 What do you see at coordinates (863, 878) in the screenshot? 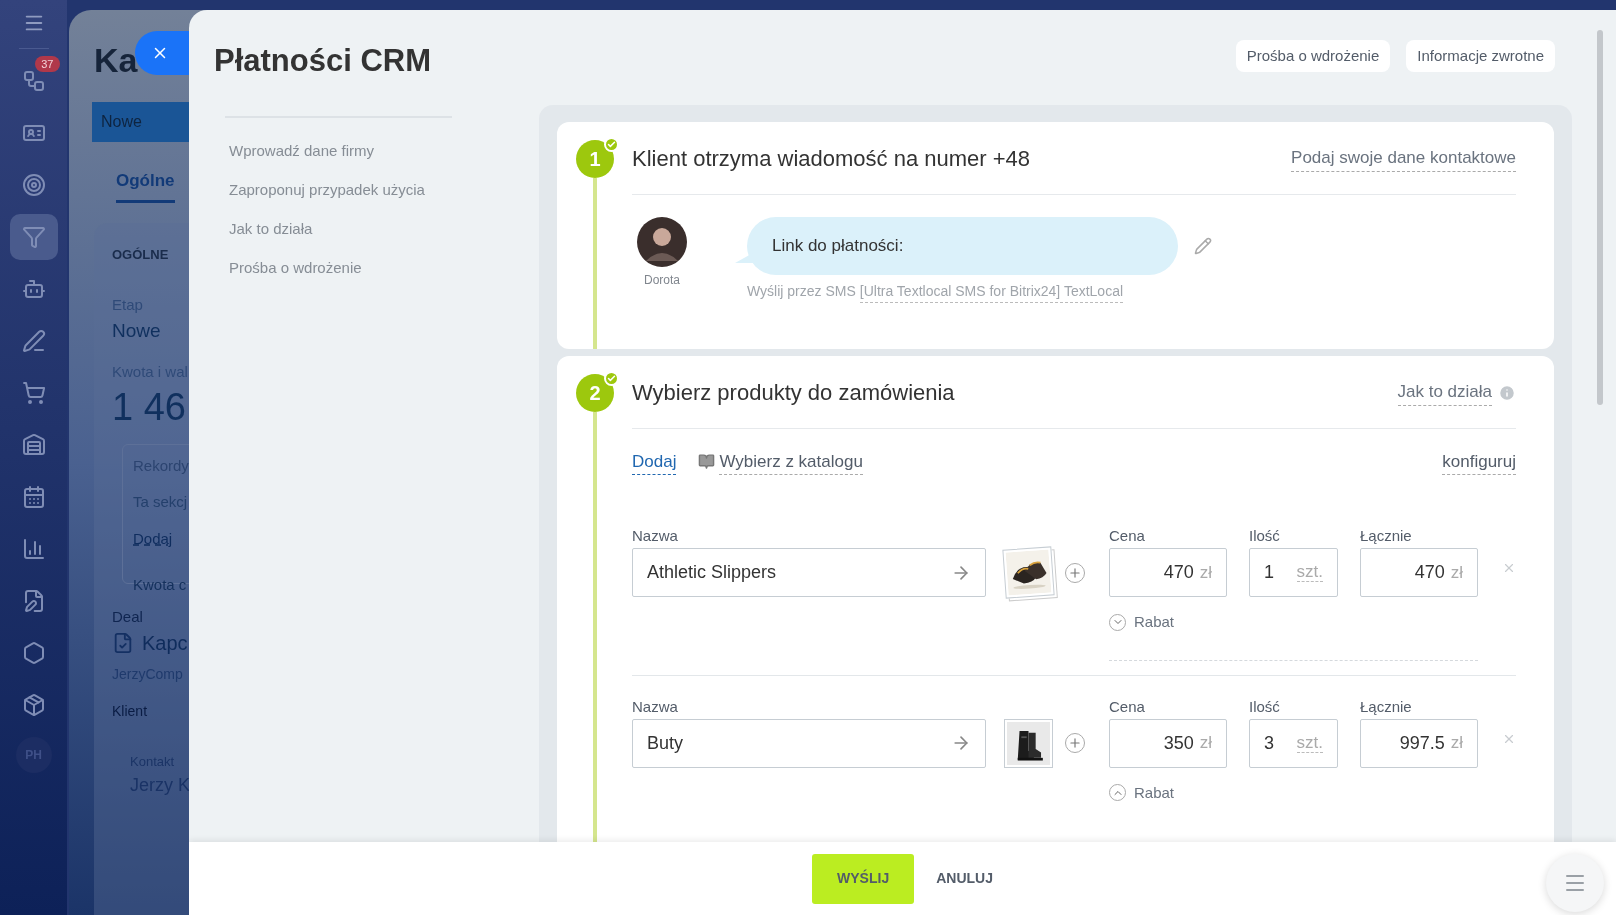
I see `send-button: WYŚLIJ` at bounding box center [863, 878].